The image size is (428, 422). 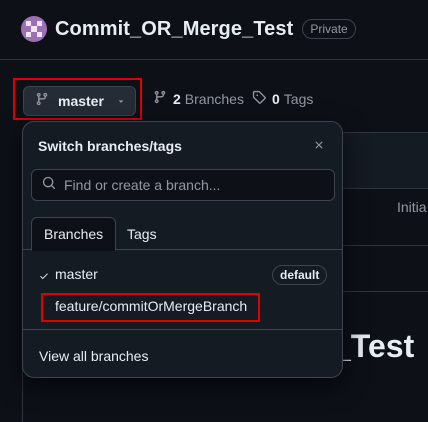 I want to click on divider, so click(x=182, y=329).